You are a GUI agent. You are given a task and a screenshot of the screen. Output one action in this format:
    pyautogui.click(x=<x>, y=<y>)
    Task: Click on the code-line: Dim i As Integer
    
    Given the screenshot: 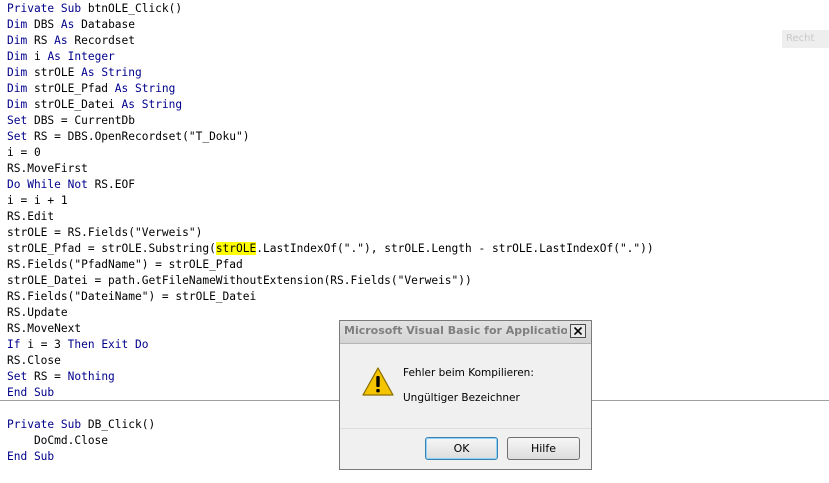 What is the action you would take?
    pyautogui.click(x=418, y=57)
    